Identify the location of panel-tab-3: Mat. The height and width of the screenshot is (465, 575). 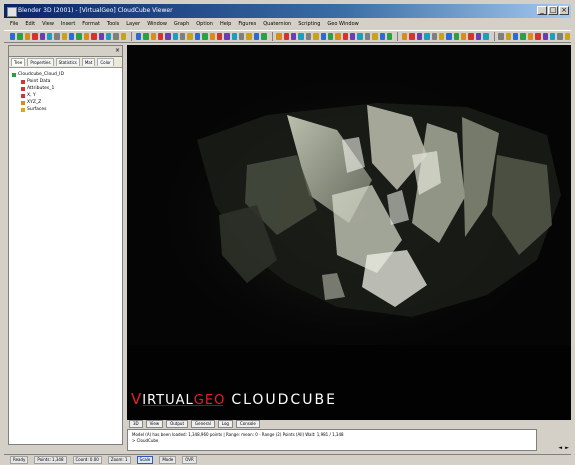
(88, 62).